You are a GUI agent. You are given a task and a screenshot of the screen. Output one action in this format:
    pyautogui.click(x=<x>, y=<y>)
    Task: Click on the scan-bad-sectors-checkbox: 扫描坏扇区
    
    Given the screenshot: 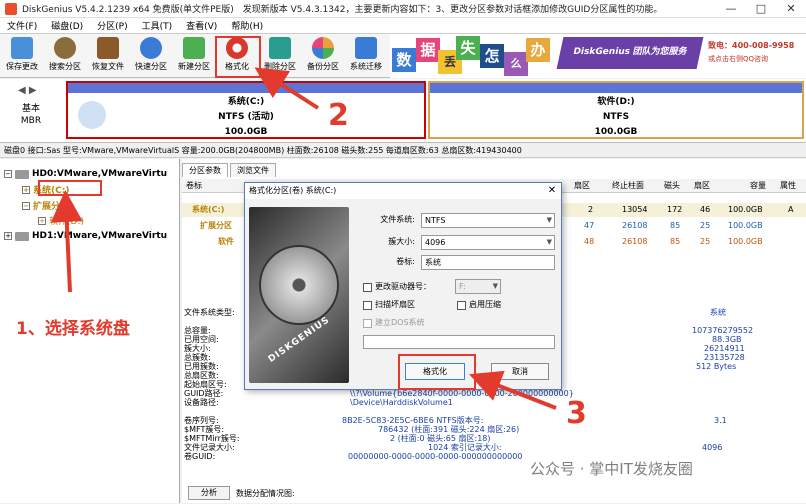 What is the action you would take?
    pyautogui.click(x=389, y=305)
    